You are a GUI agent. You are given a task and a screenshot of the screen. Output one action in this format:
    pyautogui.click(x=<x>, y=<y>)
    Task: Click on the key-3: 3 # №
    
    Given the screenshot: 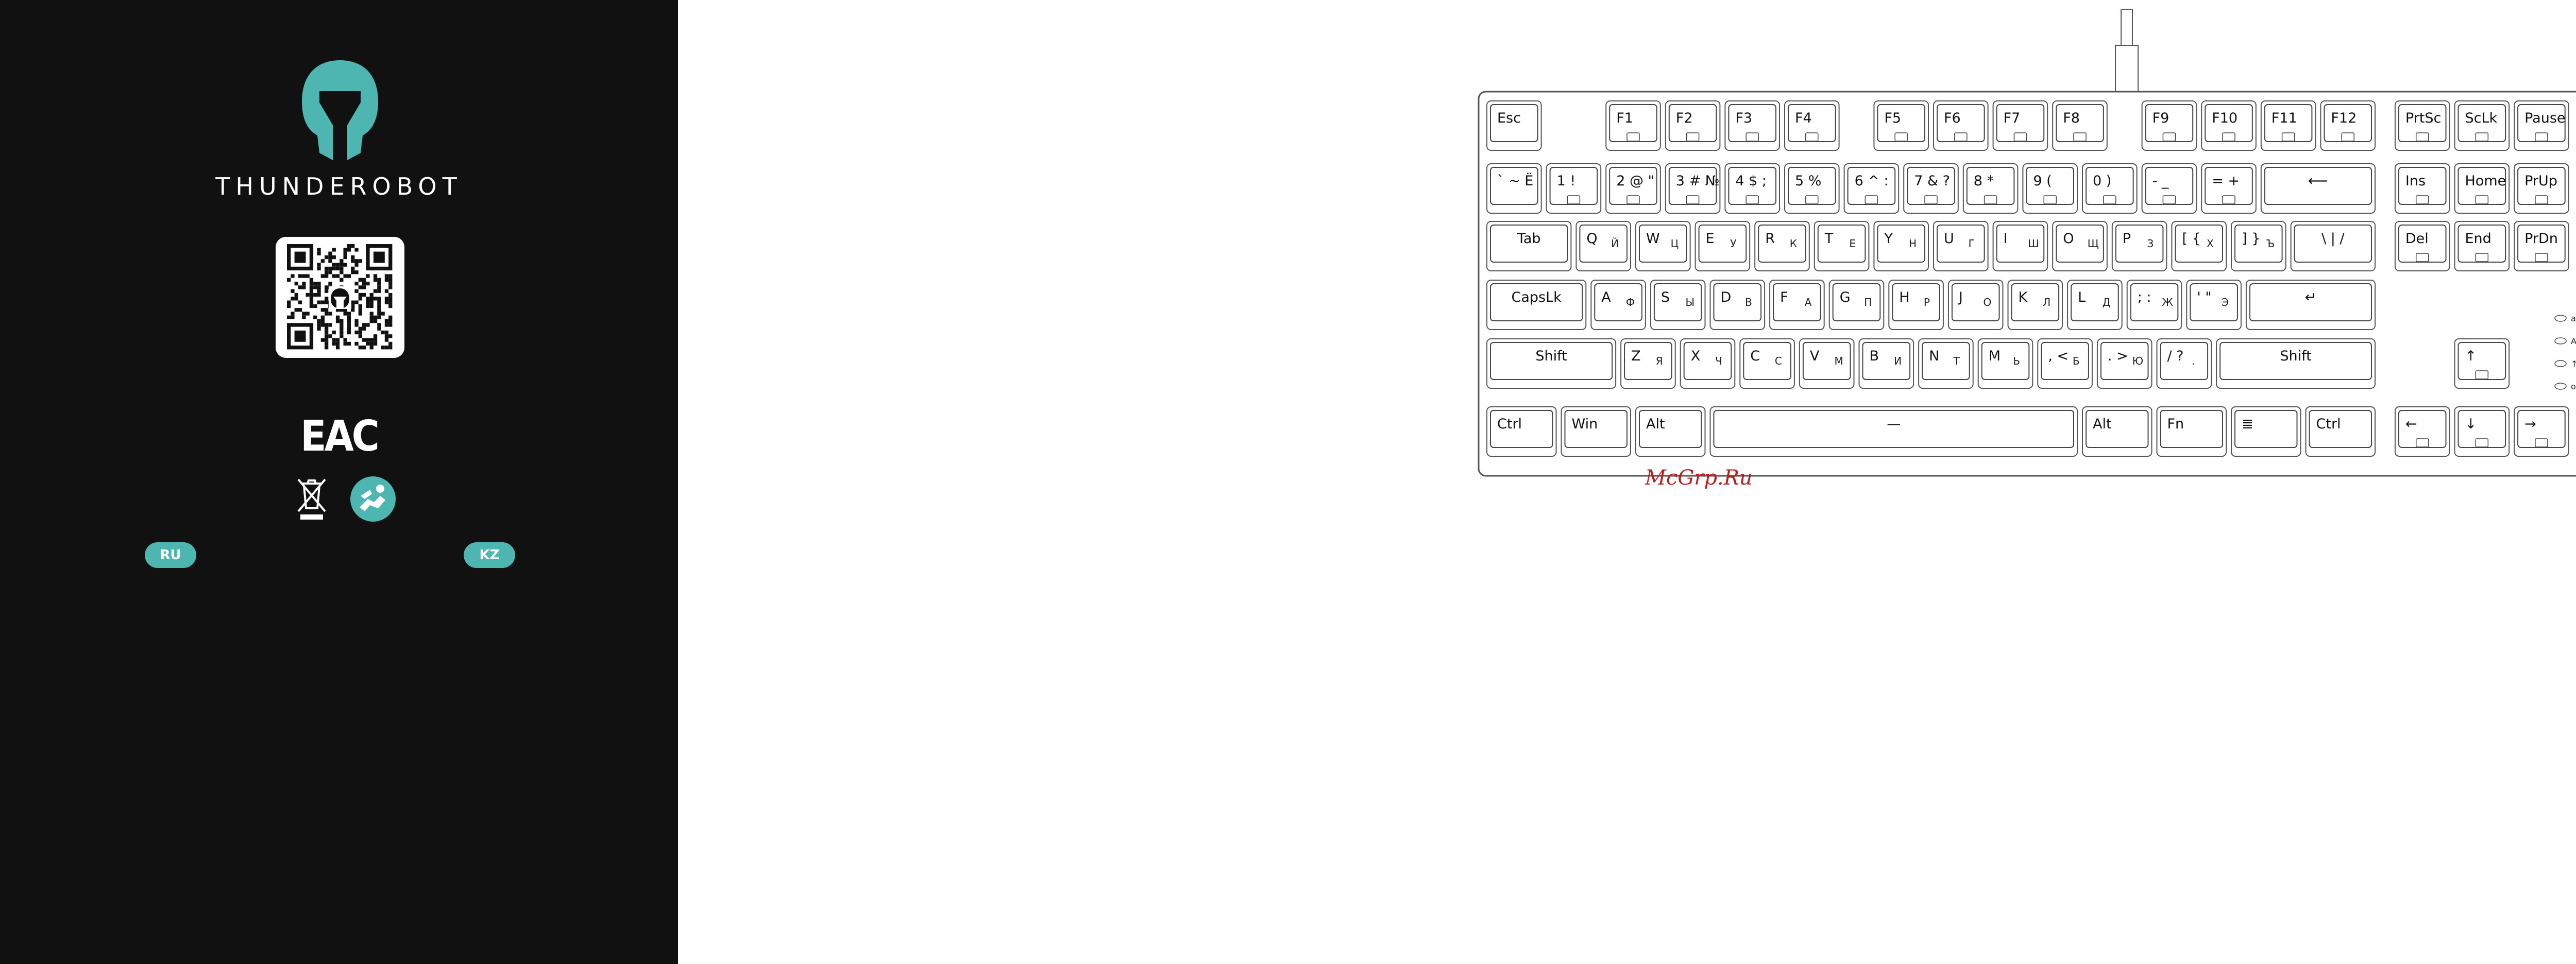 What is the action you would take?
    pyautogui.click(x=1693, y=188)
    